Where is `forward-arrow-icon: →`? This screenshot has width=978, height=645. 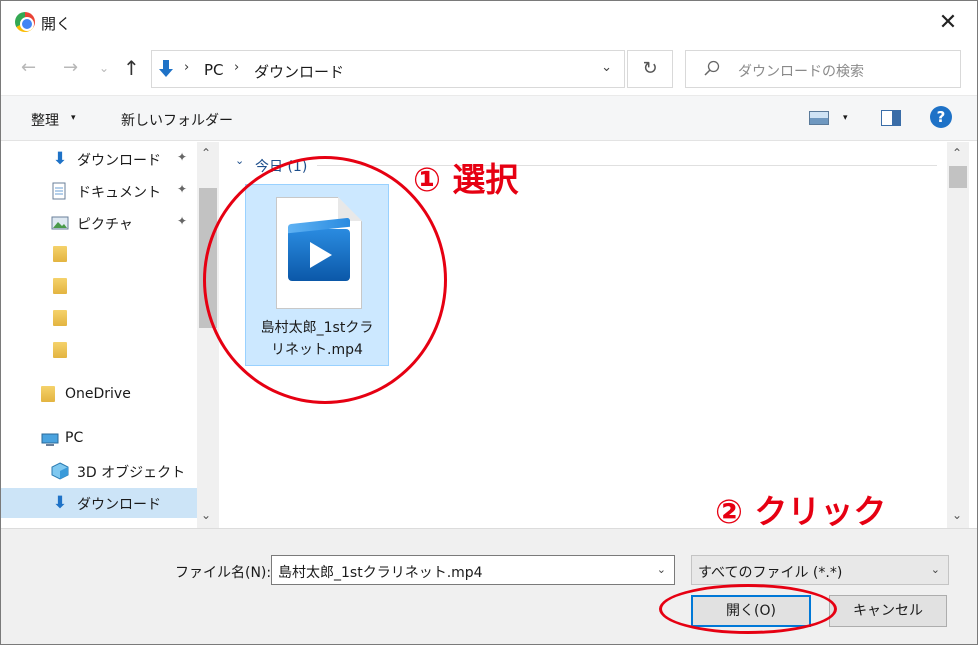 forward-arrow-icon: → is located at coordinates (70, 67).